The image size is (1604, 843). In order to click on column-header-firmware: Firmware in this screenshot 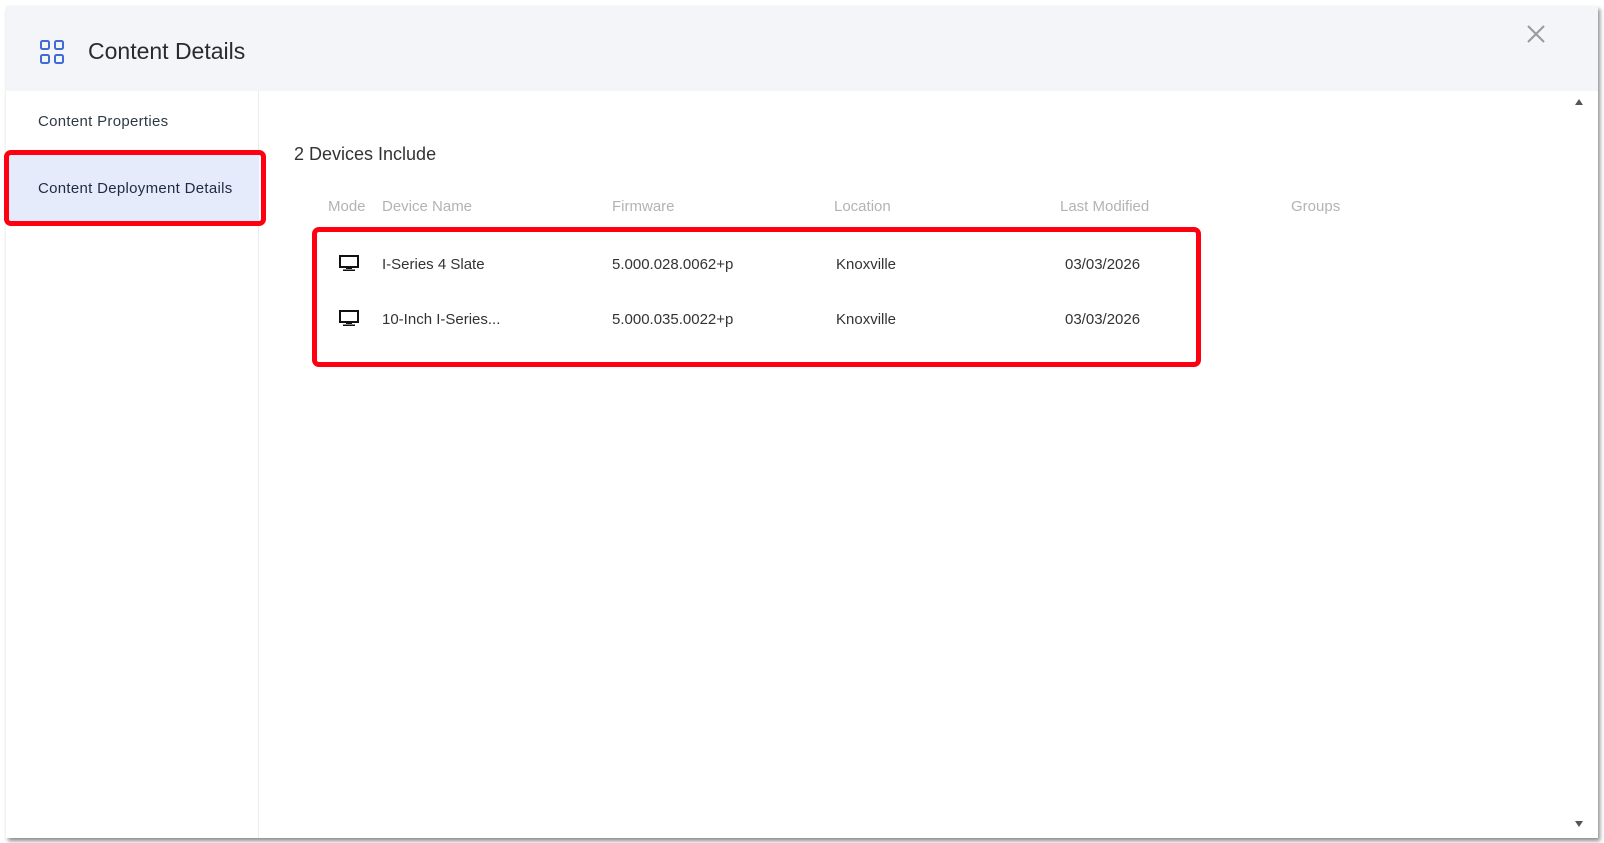, I will do `click(643, 206)`.